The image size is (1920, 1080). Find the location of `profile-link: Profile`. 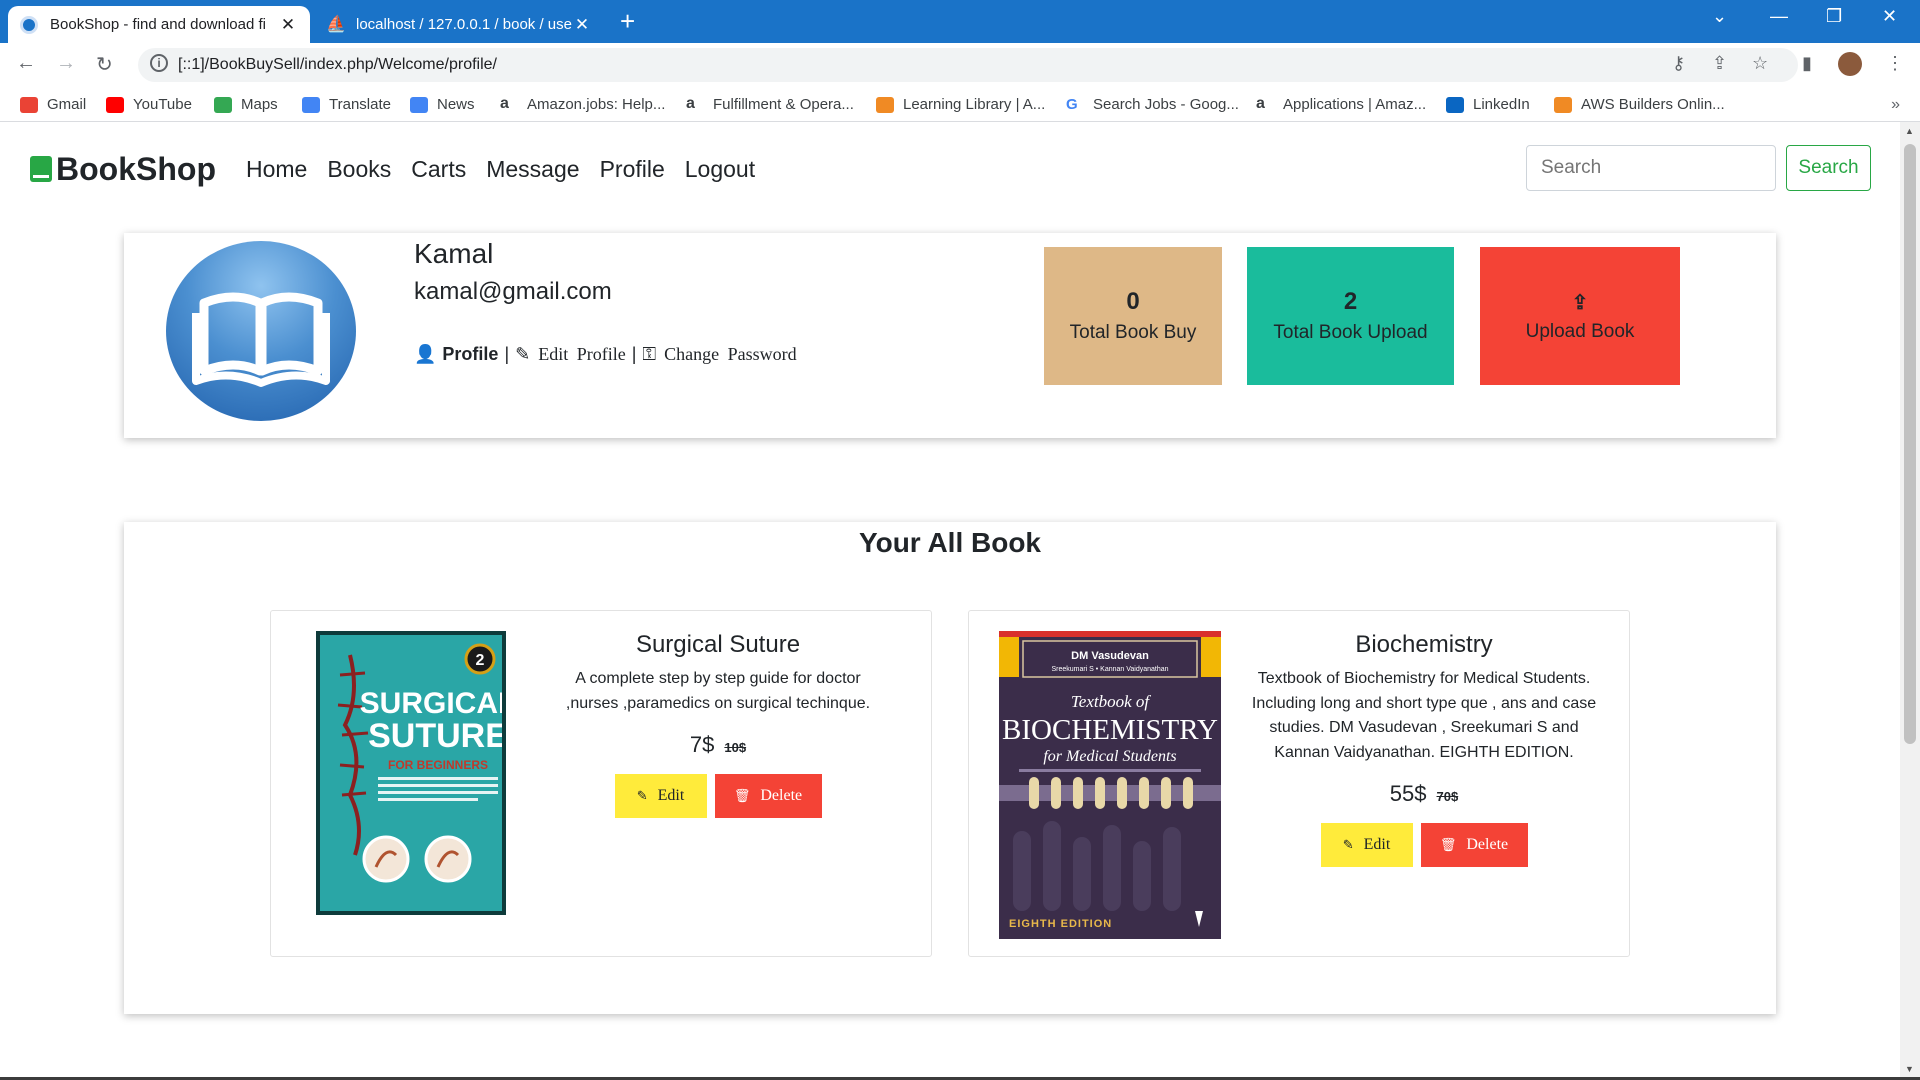

profile-link: Profile is located at coordinates (470, 354).